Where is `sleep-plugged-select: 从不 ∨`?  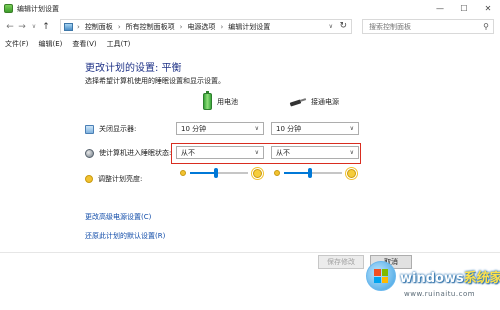
sleep-plugged-select: 从不 ∨ is located at coordinates (315, 152).